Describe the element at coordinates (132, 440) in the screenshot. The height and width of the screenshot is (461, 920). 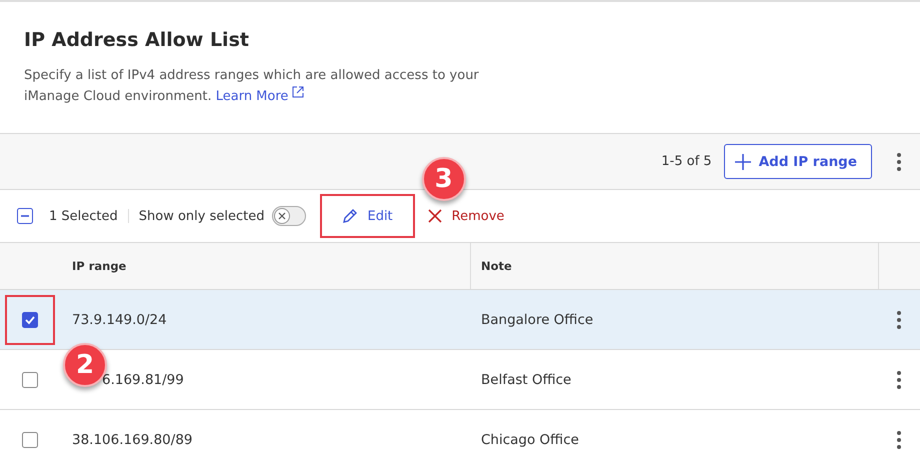
I see `table-cell: 38.106.169.80/89` at that location.